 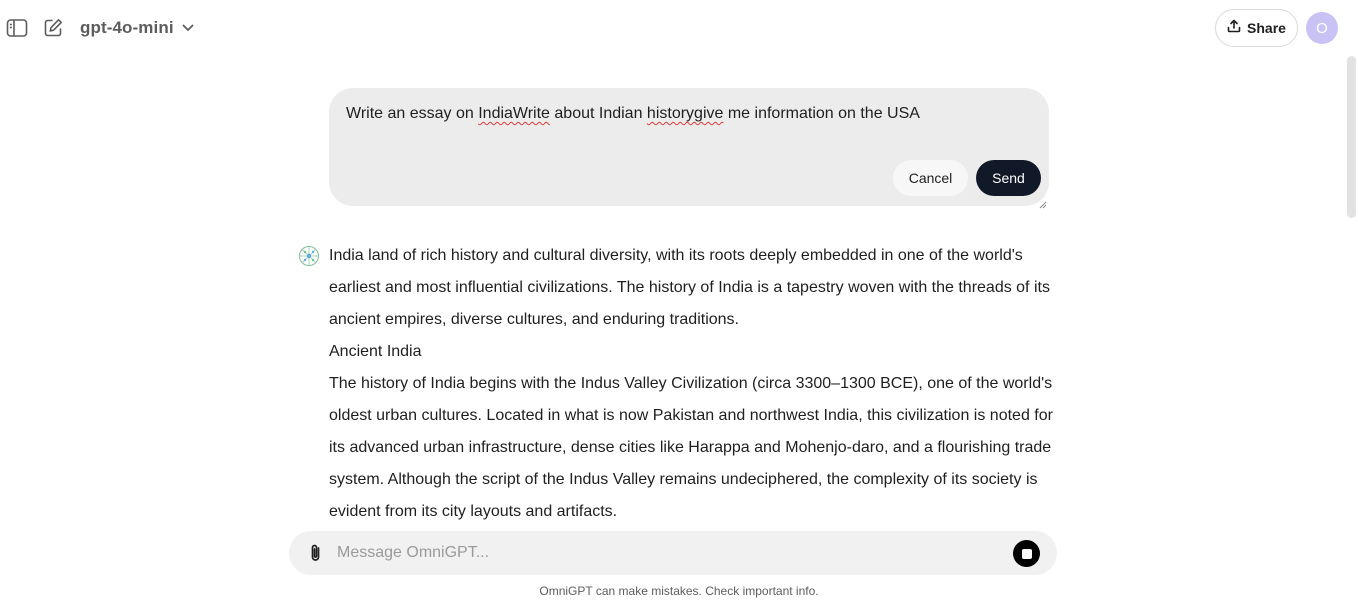 I want to click on avatar: O, so click(x=1322, y=28).